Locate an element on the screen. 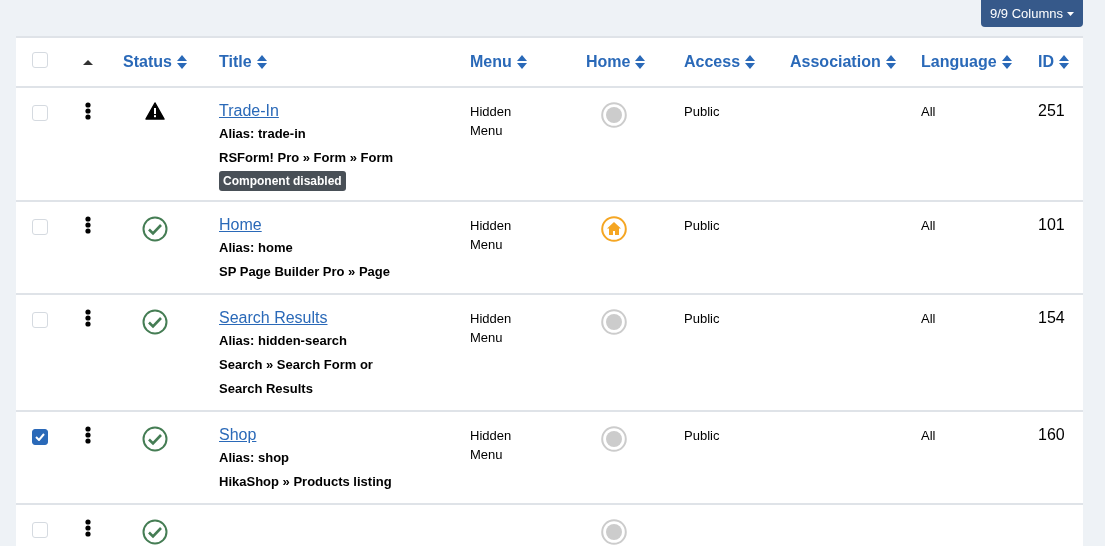 This screenshot has height=546, width=1105. column-header: Language is located at coordinates (966, 62).